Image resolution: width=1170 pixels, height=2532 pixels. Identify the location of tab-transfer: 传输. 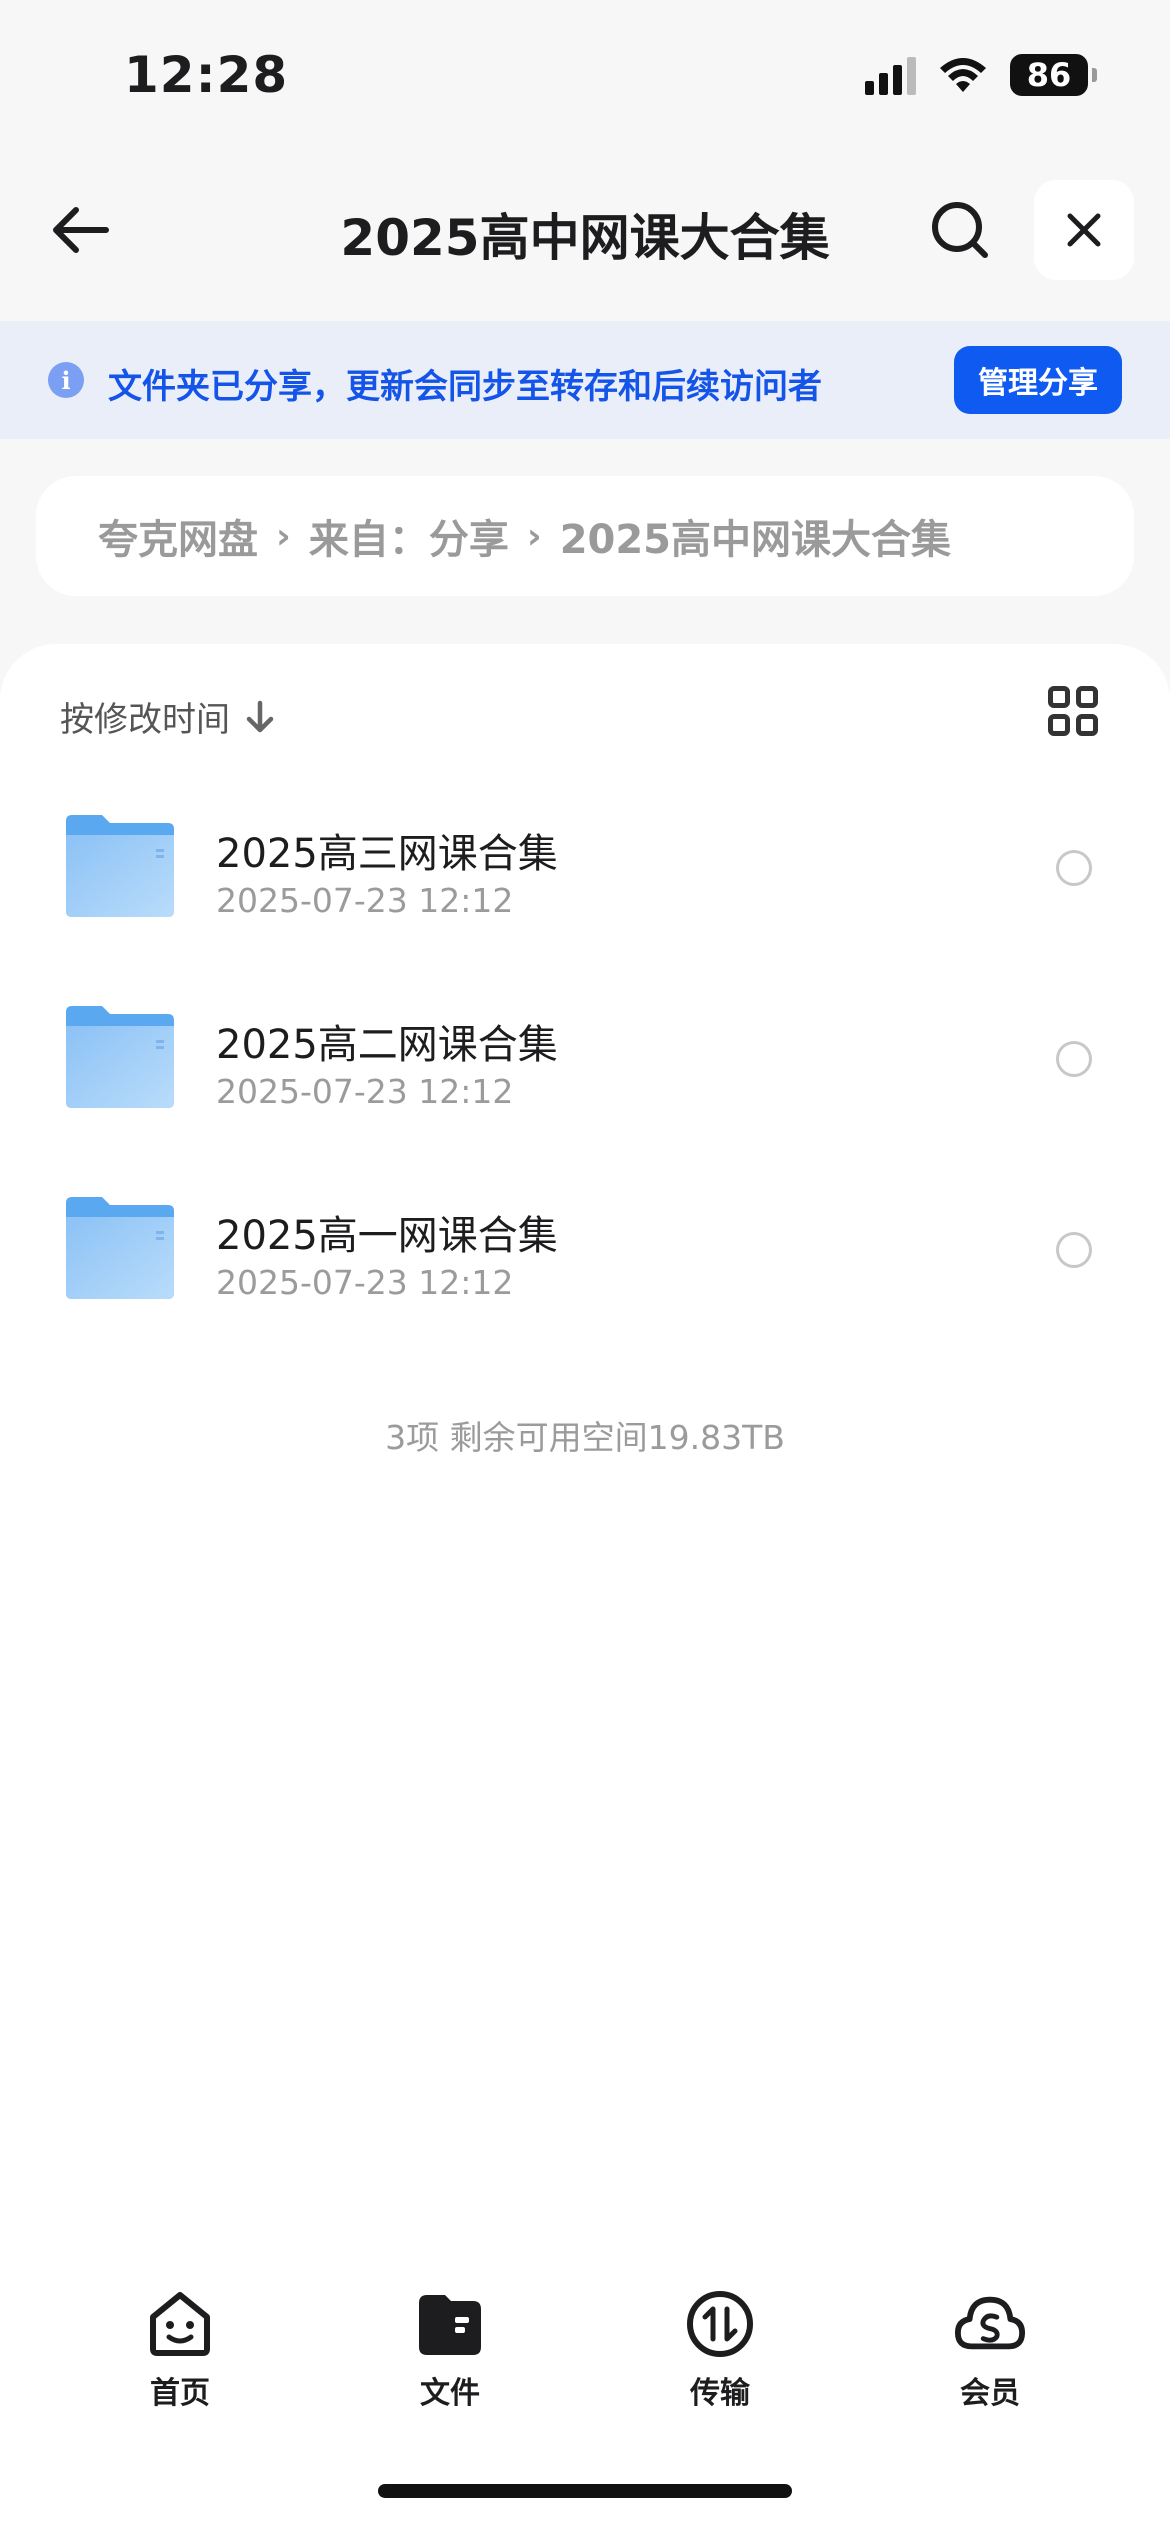
(720, 2353).